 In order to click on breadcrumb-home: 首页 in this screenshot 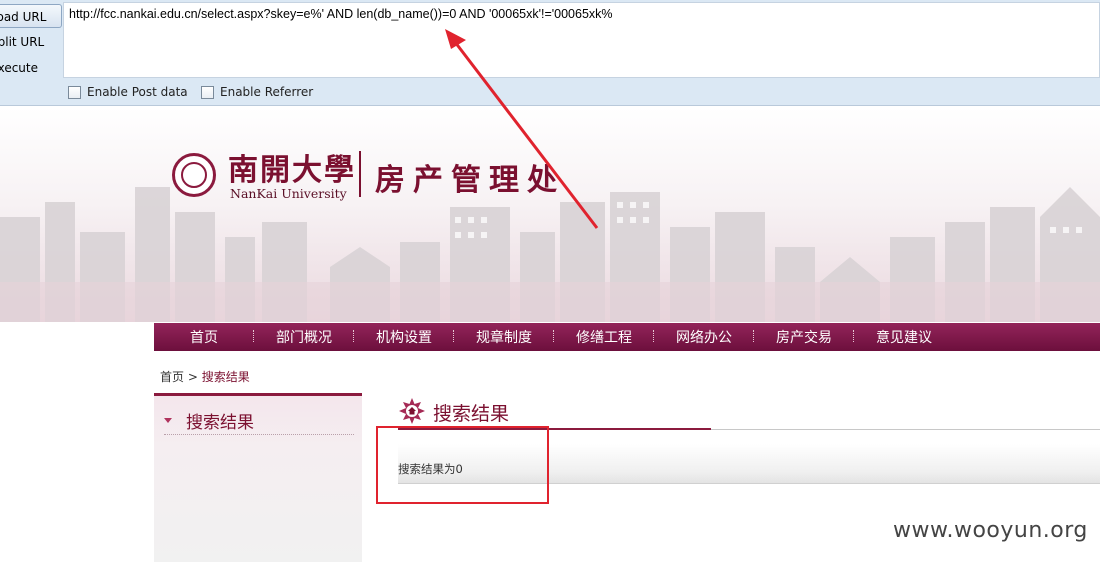, I will do `click(172, 377)`.